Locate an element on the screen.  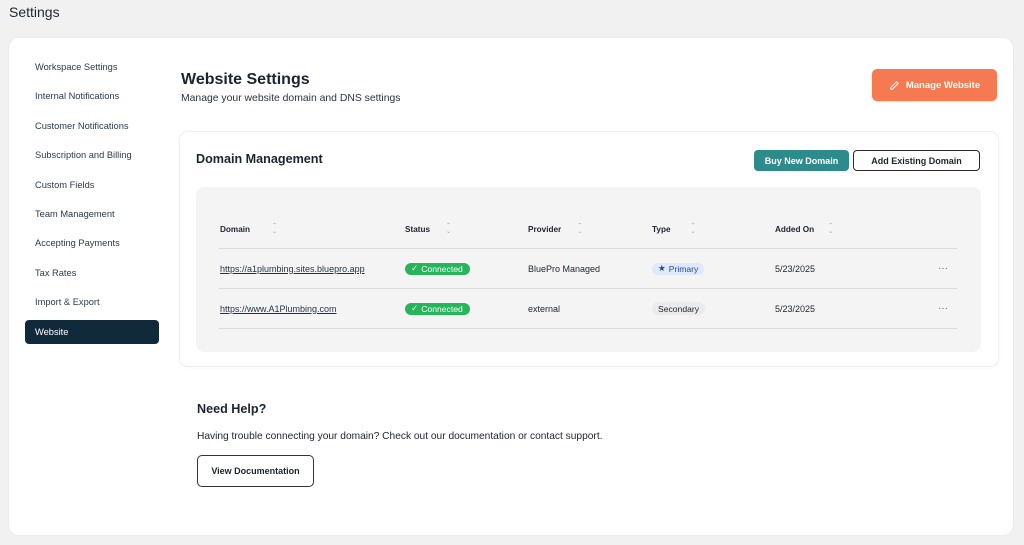
sidebar-item-tax-rates: Tax Rates is located at coordinates (92, 273).